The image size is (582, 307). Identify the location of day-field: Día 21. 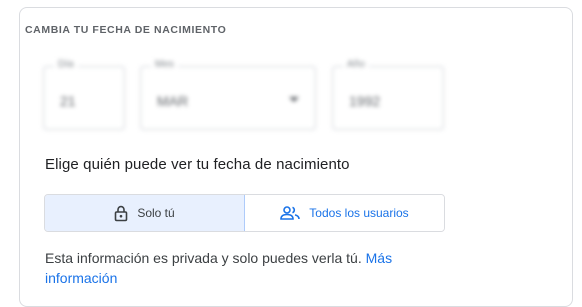
(84, 94).